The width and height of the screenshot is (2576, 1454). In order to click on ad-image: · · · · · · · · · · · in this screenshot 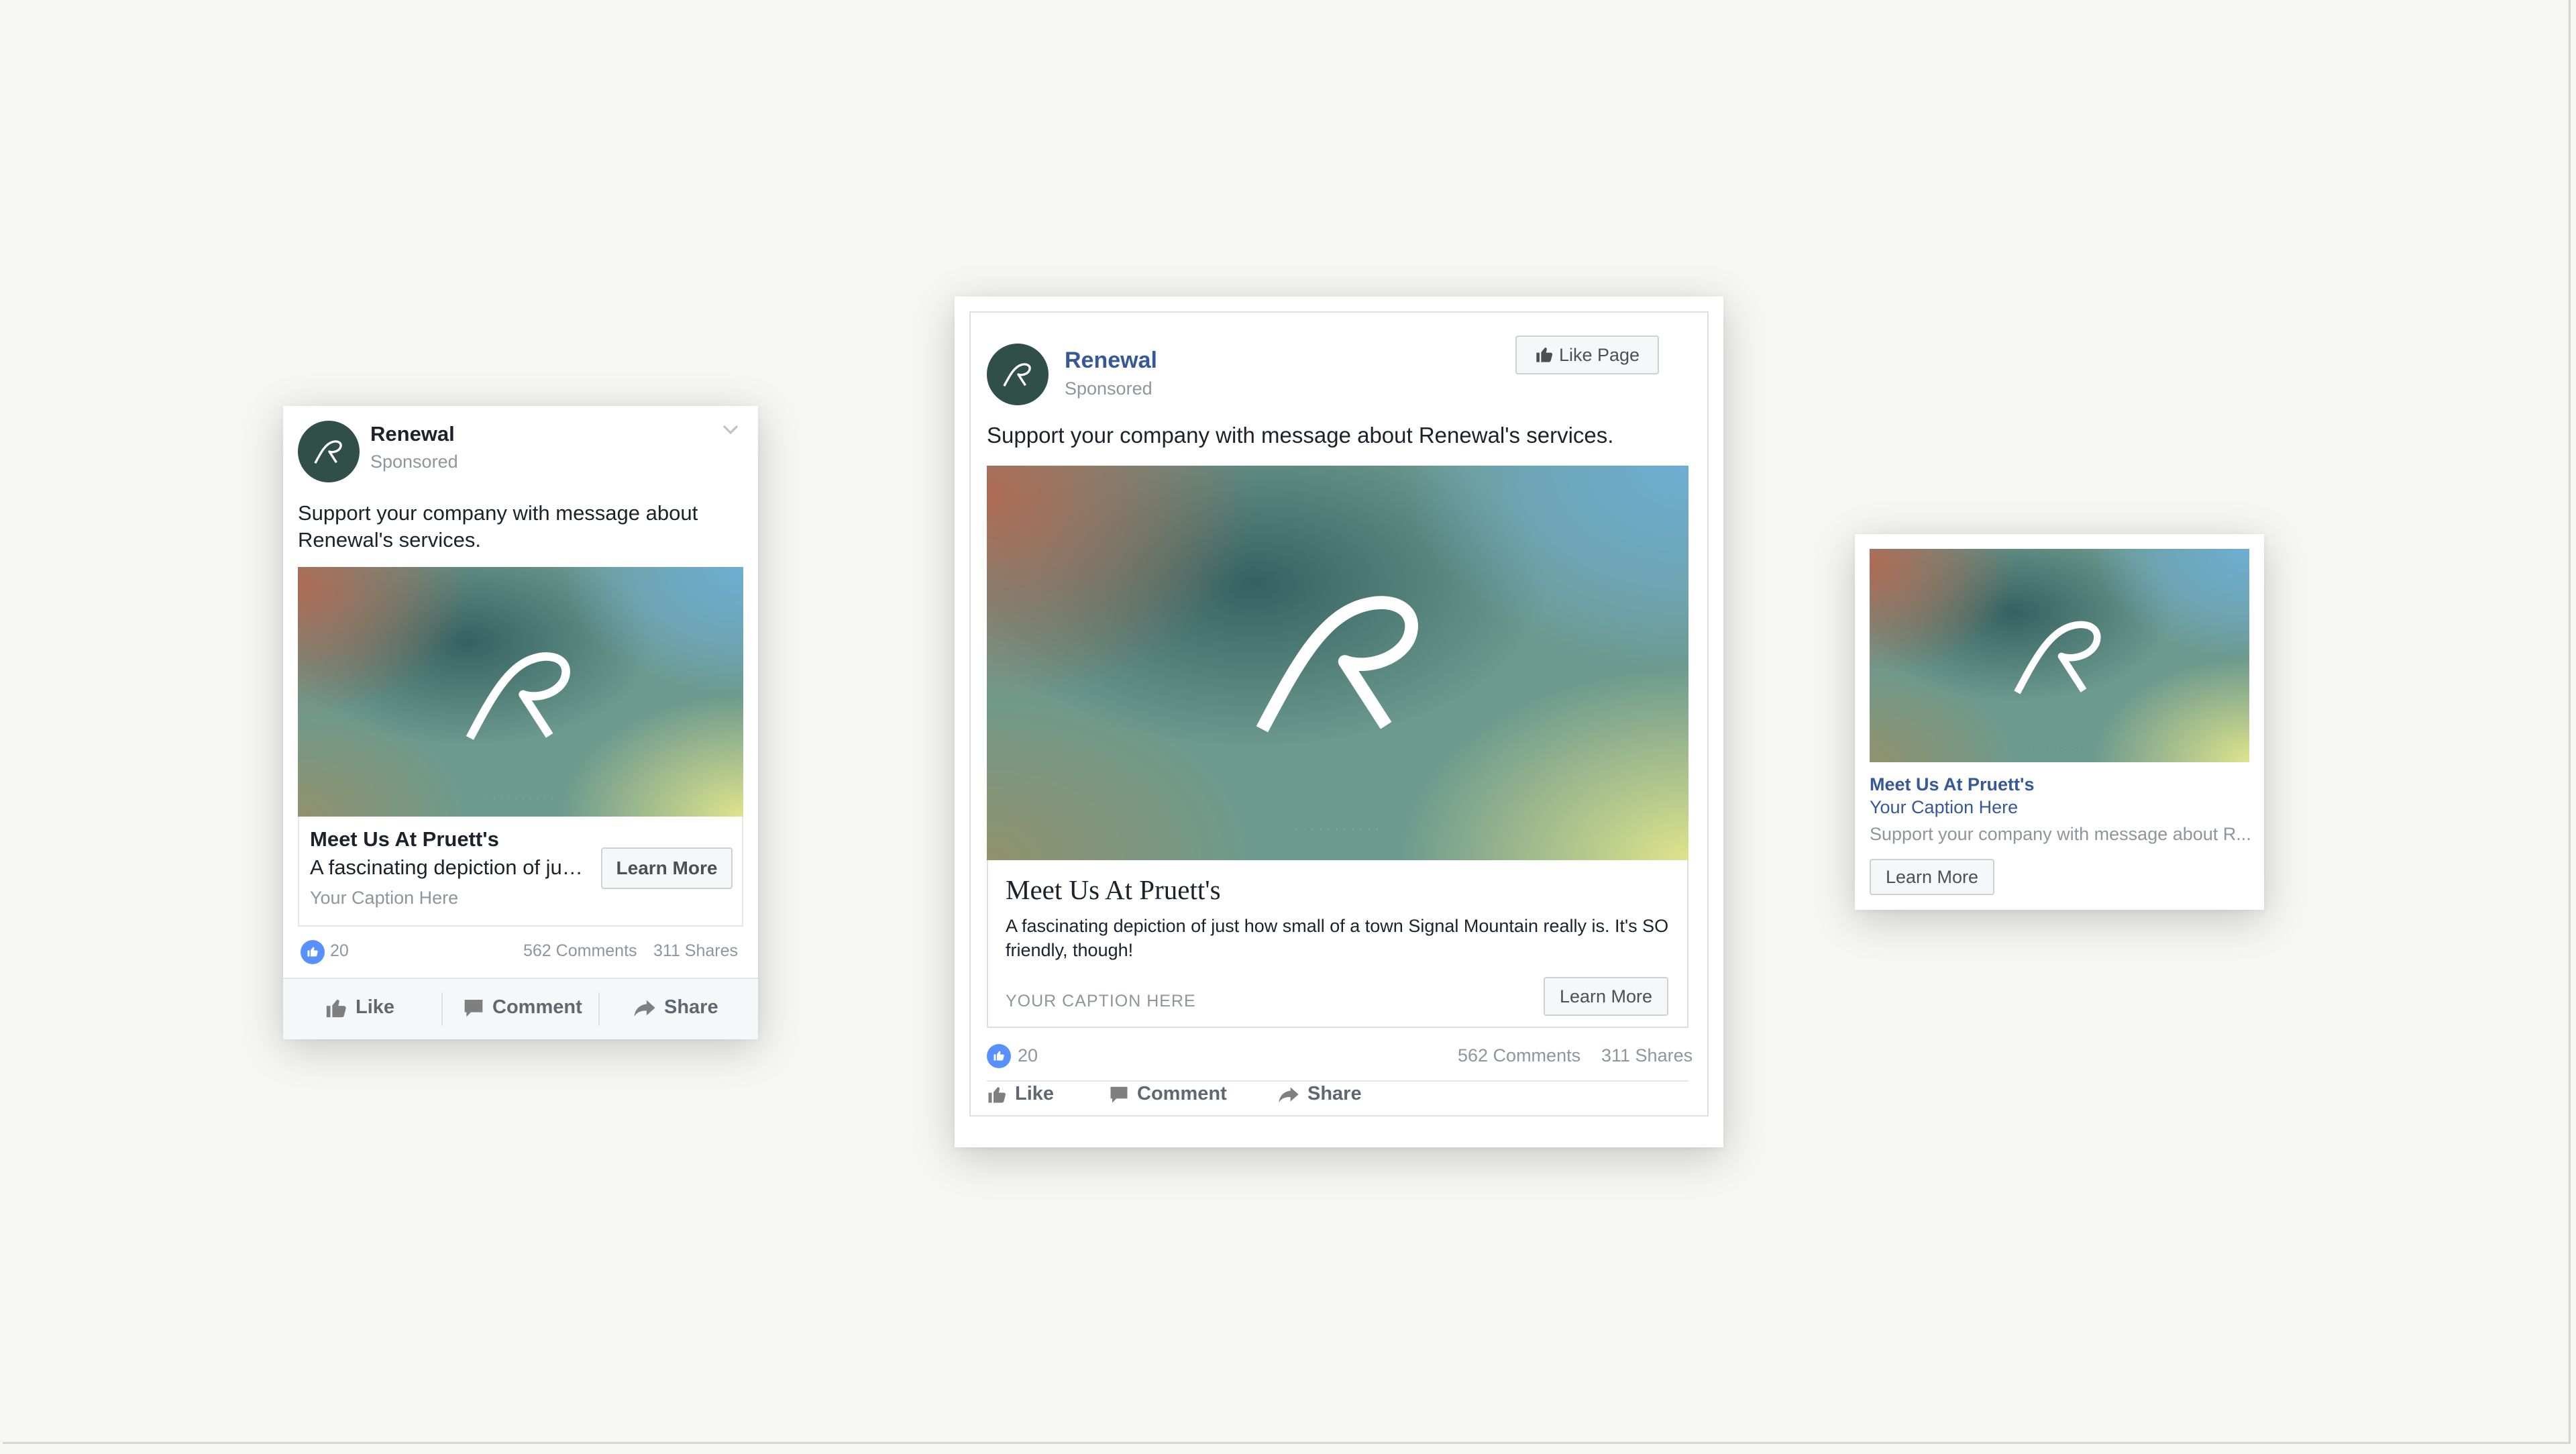, I will do `click(1337, 663)`.